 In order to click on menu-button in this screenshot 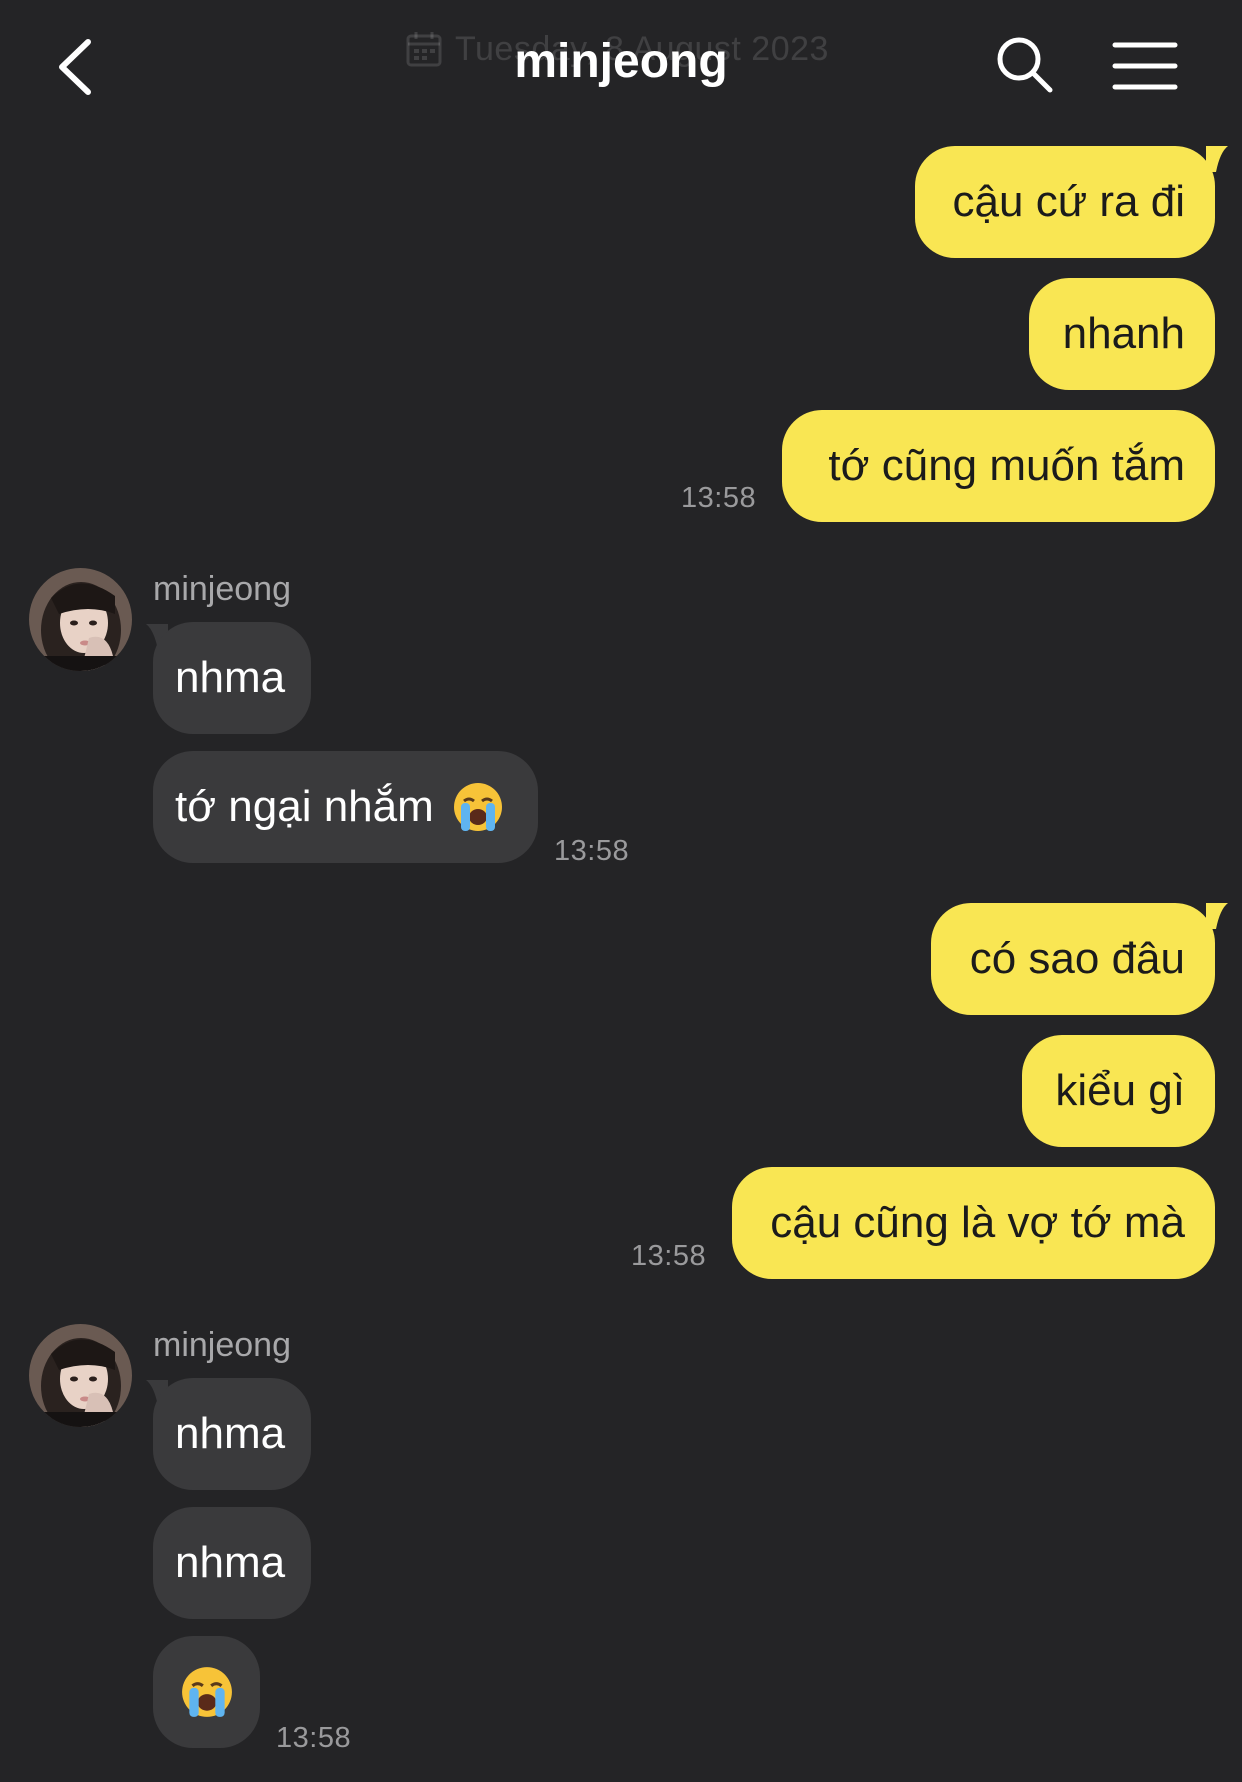, I will do `click(1145, 66)`.